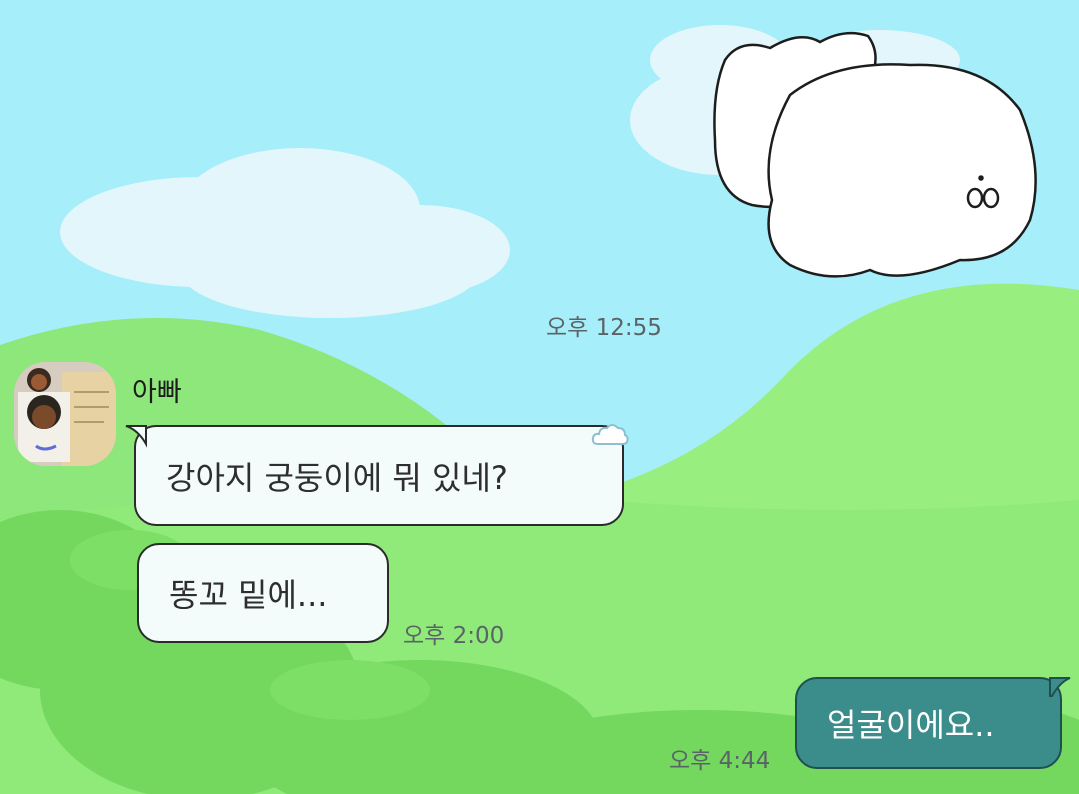 The height and width of the screenshot is (794, 1079). I want to click on message-time: 오후 4:44, so click(720, 761).